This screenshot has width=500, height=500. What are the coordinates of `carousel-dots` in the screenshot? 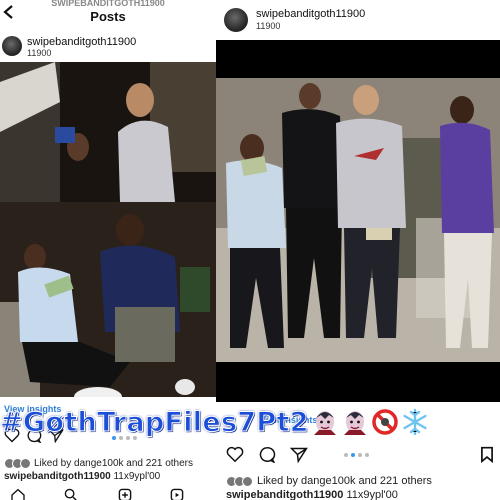 It's located at (356, 455).